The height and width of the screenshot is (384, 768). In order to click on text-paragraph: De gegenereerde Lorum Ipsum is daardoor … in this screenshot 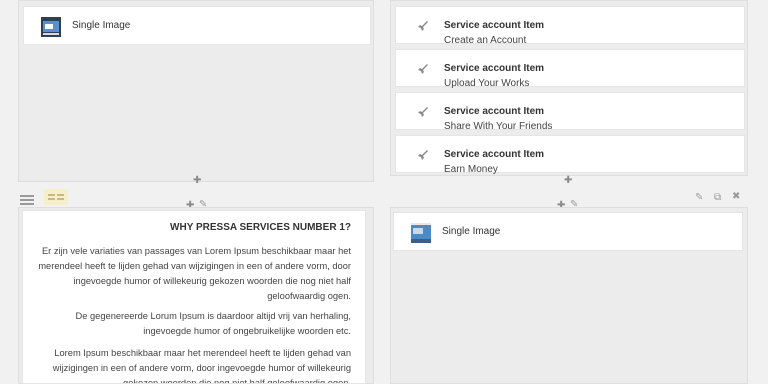, I will do `click(213, 323)`.